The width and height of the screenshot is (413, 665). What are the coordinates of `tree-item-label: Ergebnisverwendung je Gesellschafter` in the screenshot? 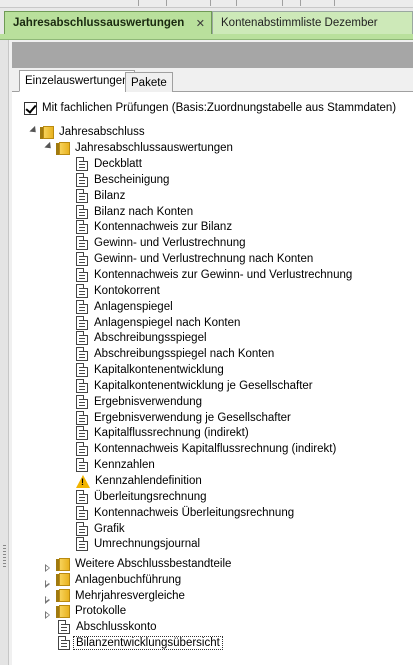 It's located at (192, 417).